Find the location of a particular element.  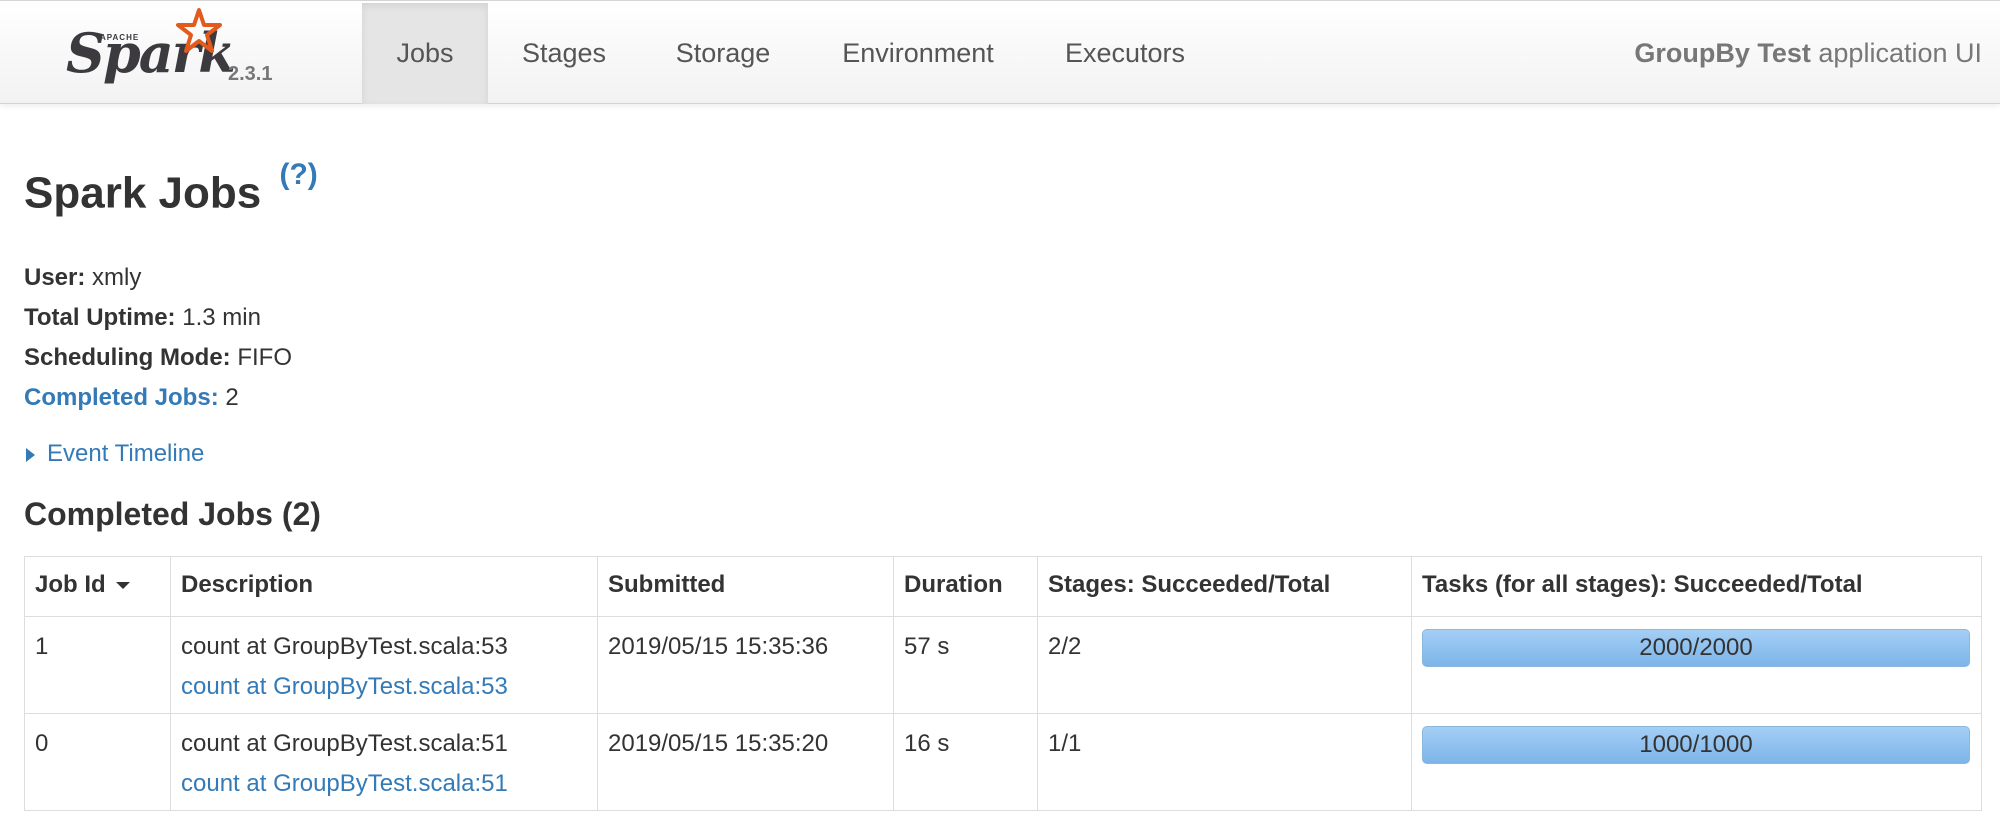

description-link: count at GroupByTest.scala:53 is located at coordinates (384, 687).